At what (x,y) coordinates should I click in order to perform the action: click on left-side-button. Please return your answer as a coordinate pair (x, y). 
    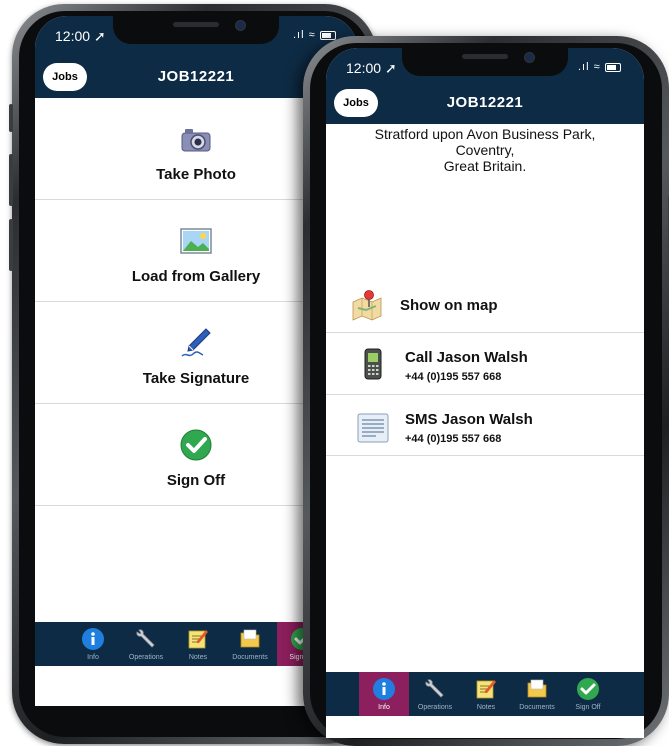
    Looking at the image, I should click on (11, 118).